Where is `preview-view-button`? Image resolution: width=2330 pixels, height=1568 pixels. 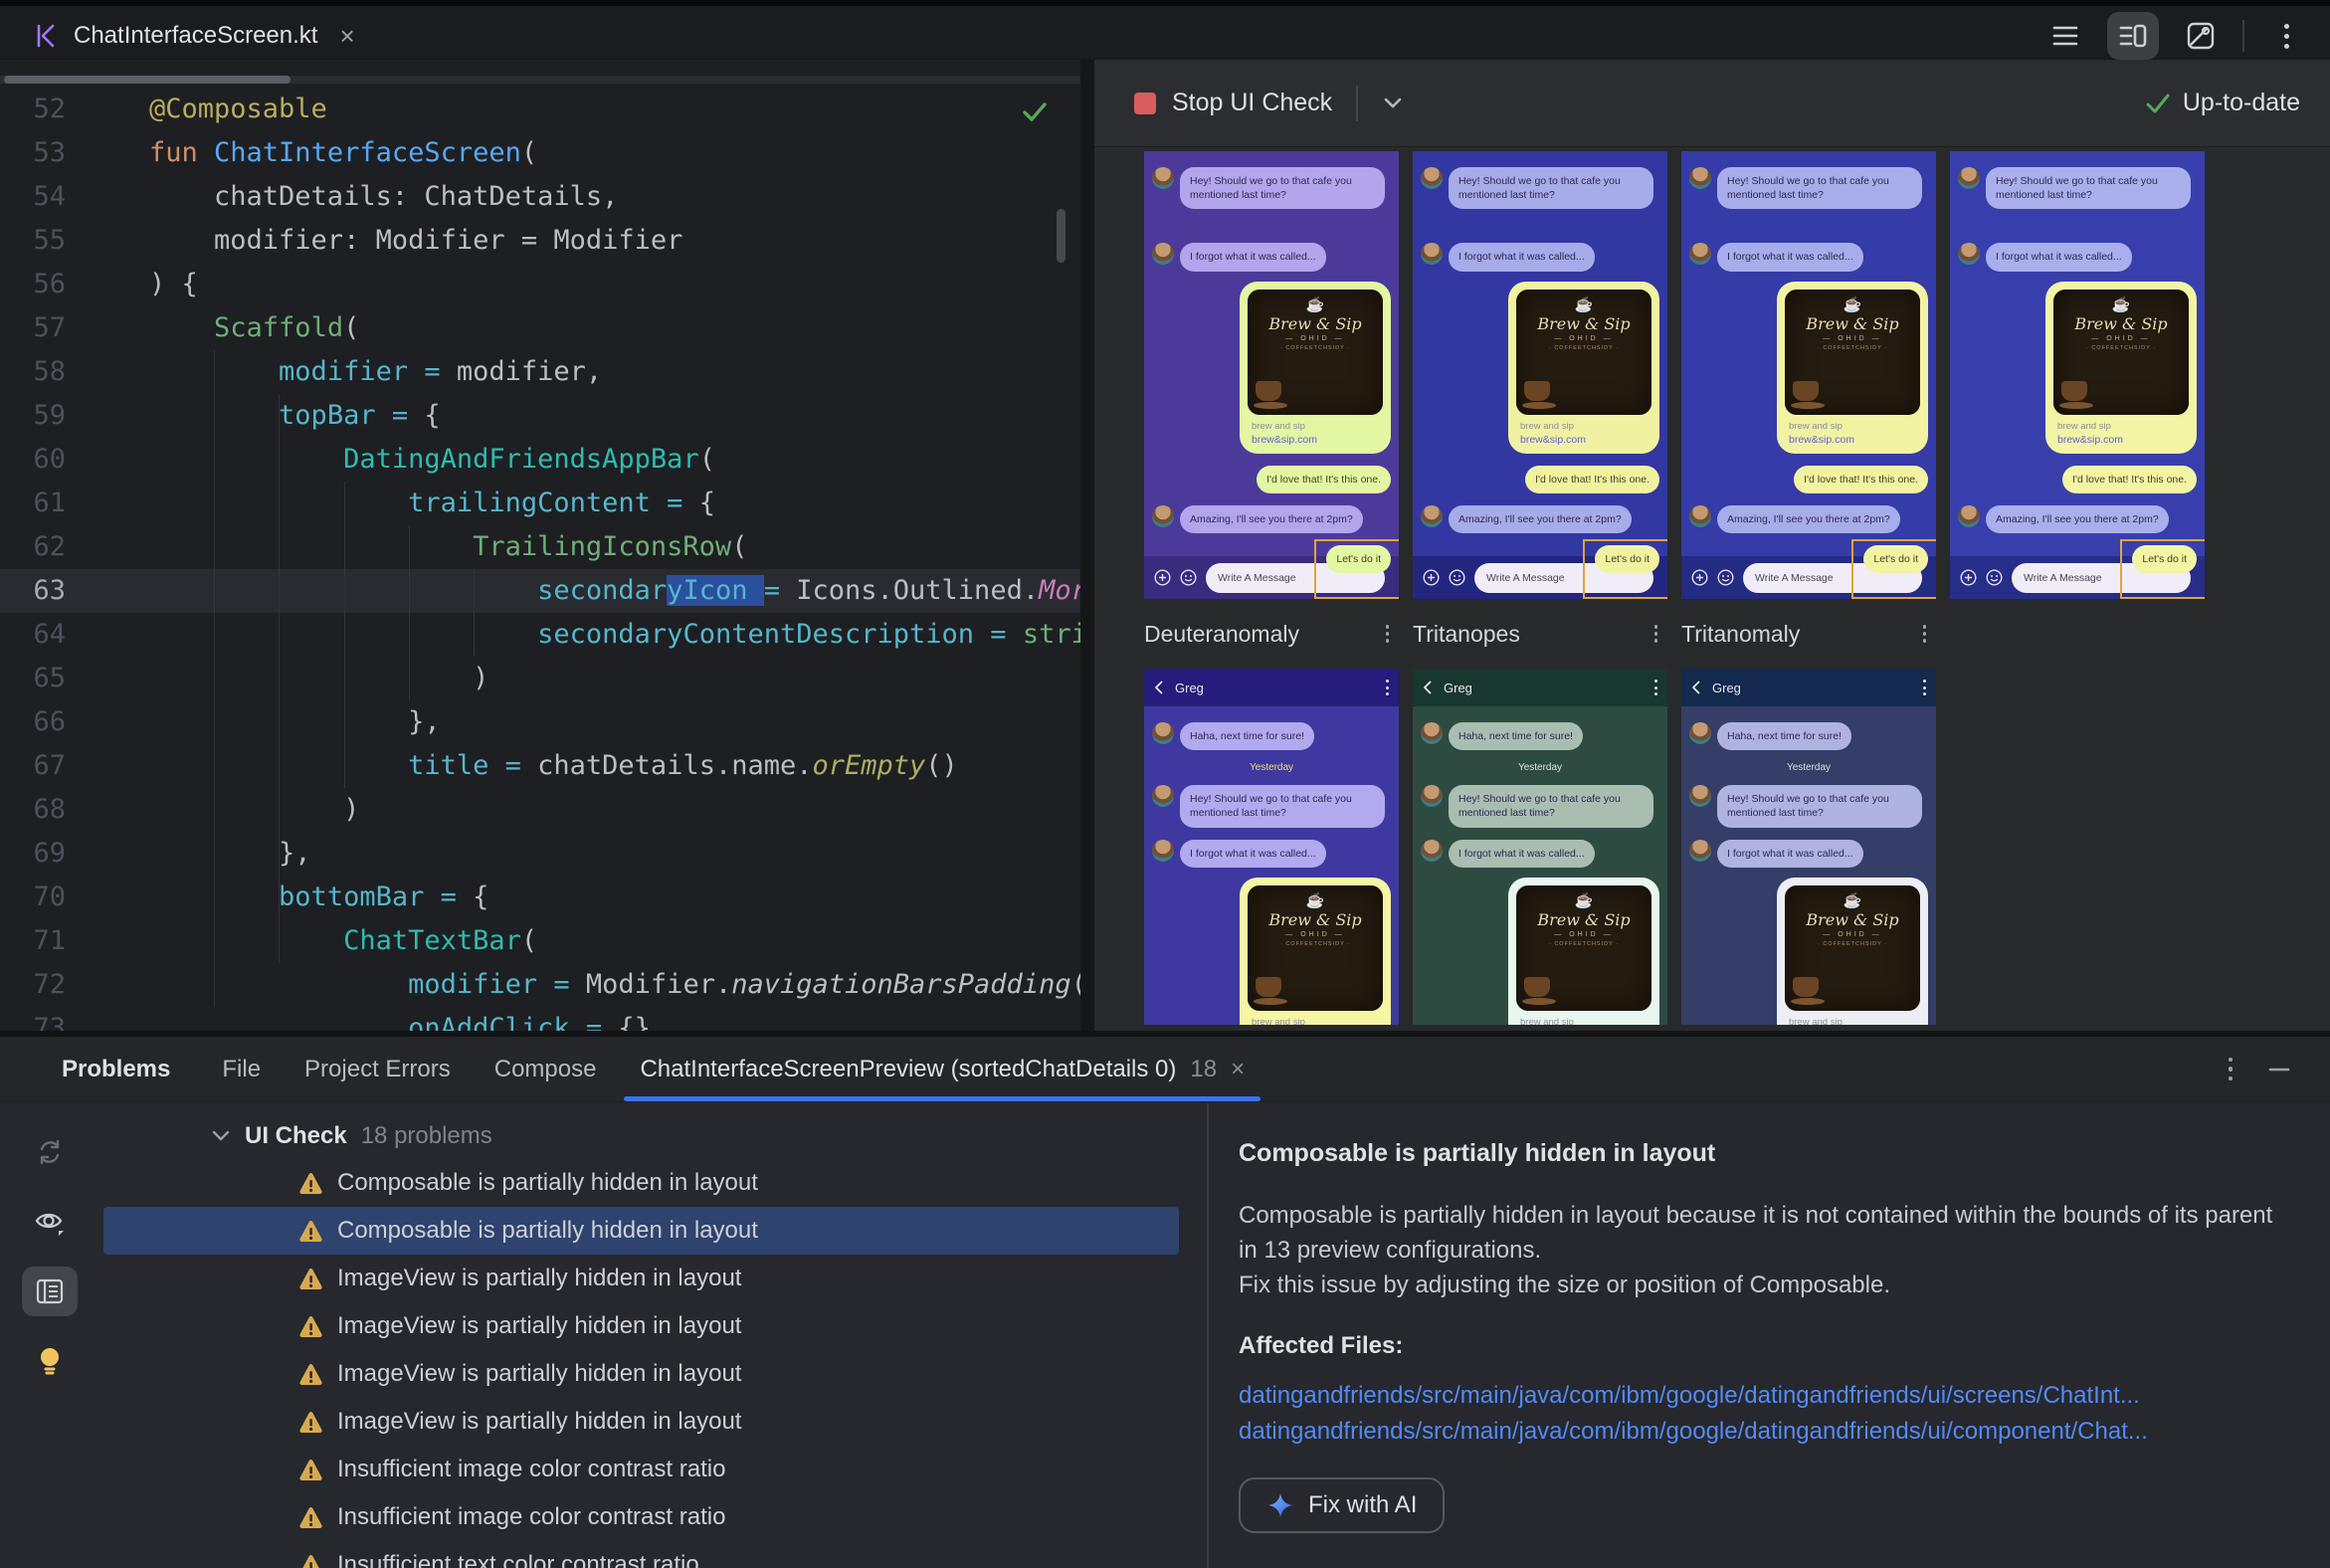 preview-view-button is located at coordinates (2201, 36).